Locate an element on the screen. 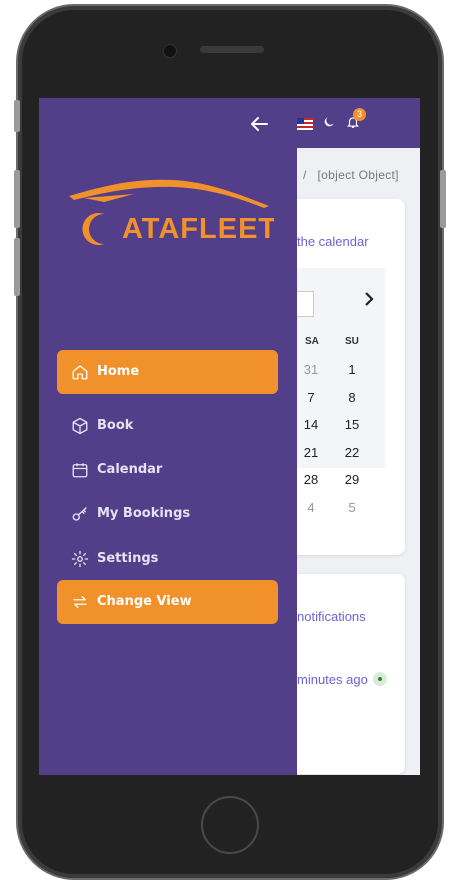  calendar-day: 7 is located at coordinates (311, 397).